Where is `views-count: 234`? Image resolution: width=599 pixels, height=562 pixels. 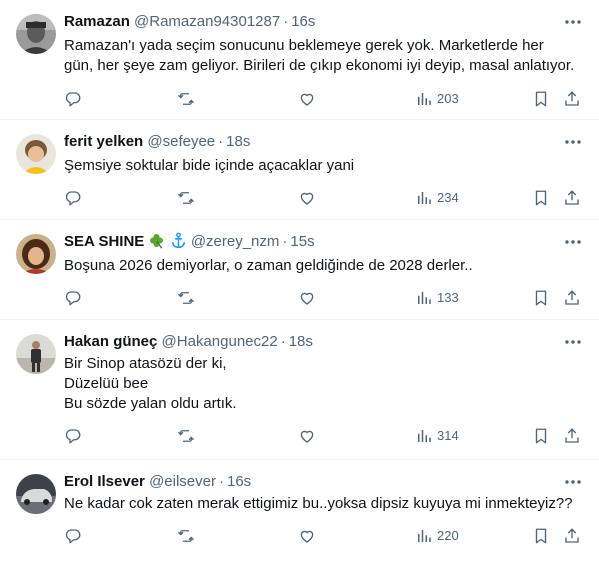
views-count: 234 is located at coordinates (448, 197).